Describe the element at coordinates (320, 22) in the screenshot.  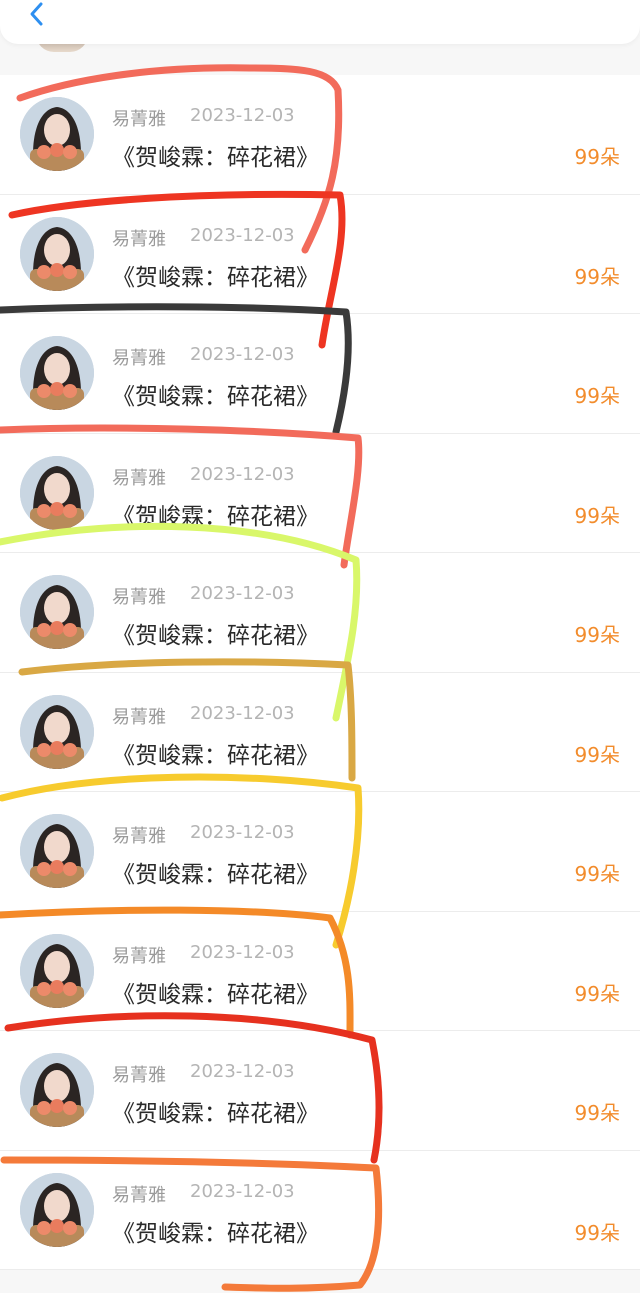
I see `top-bar` at that location.